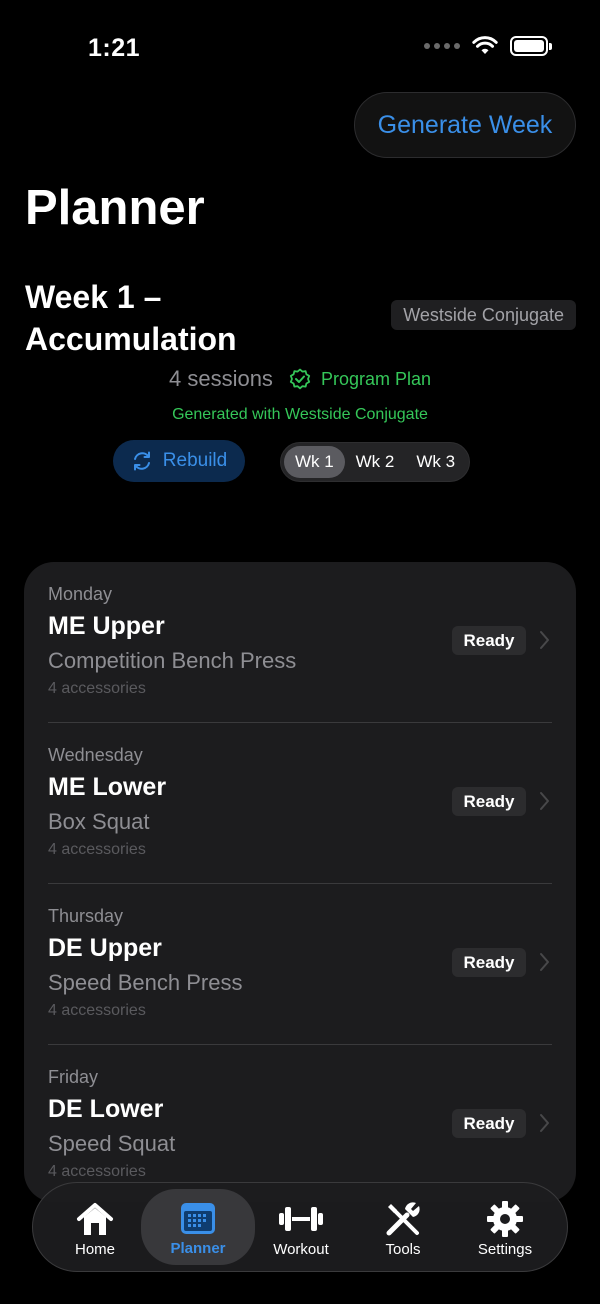  I want to click on session-main-lift: Speed Squat, so click(112, 1143).